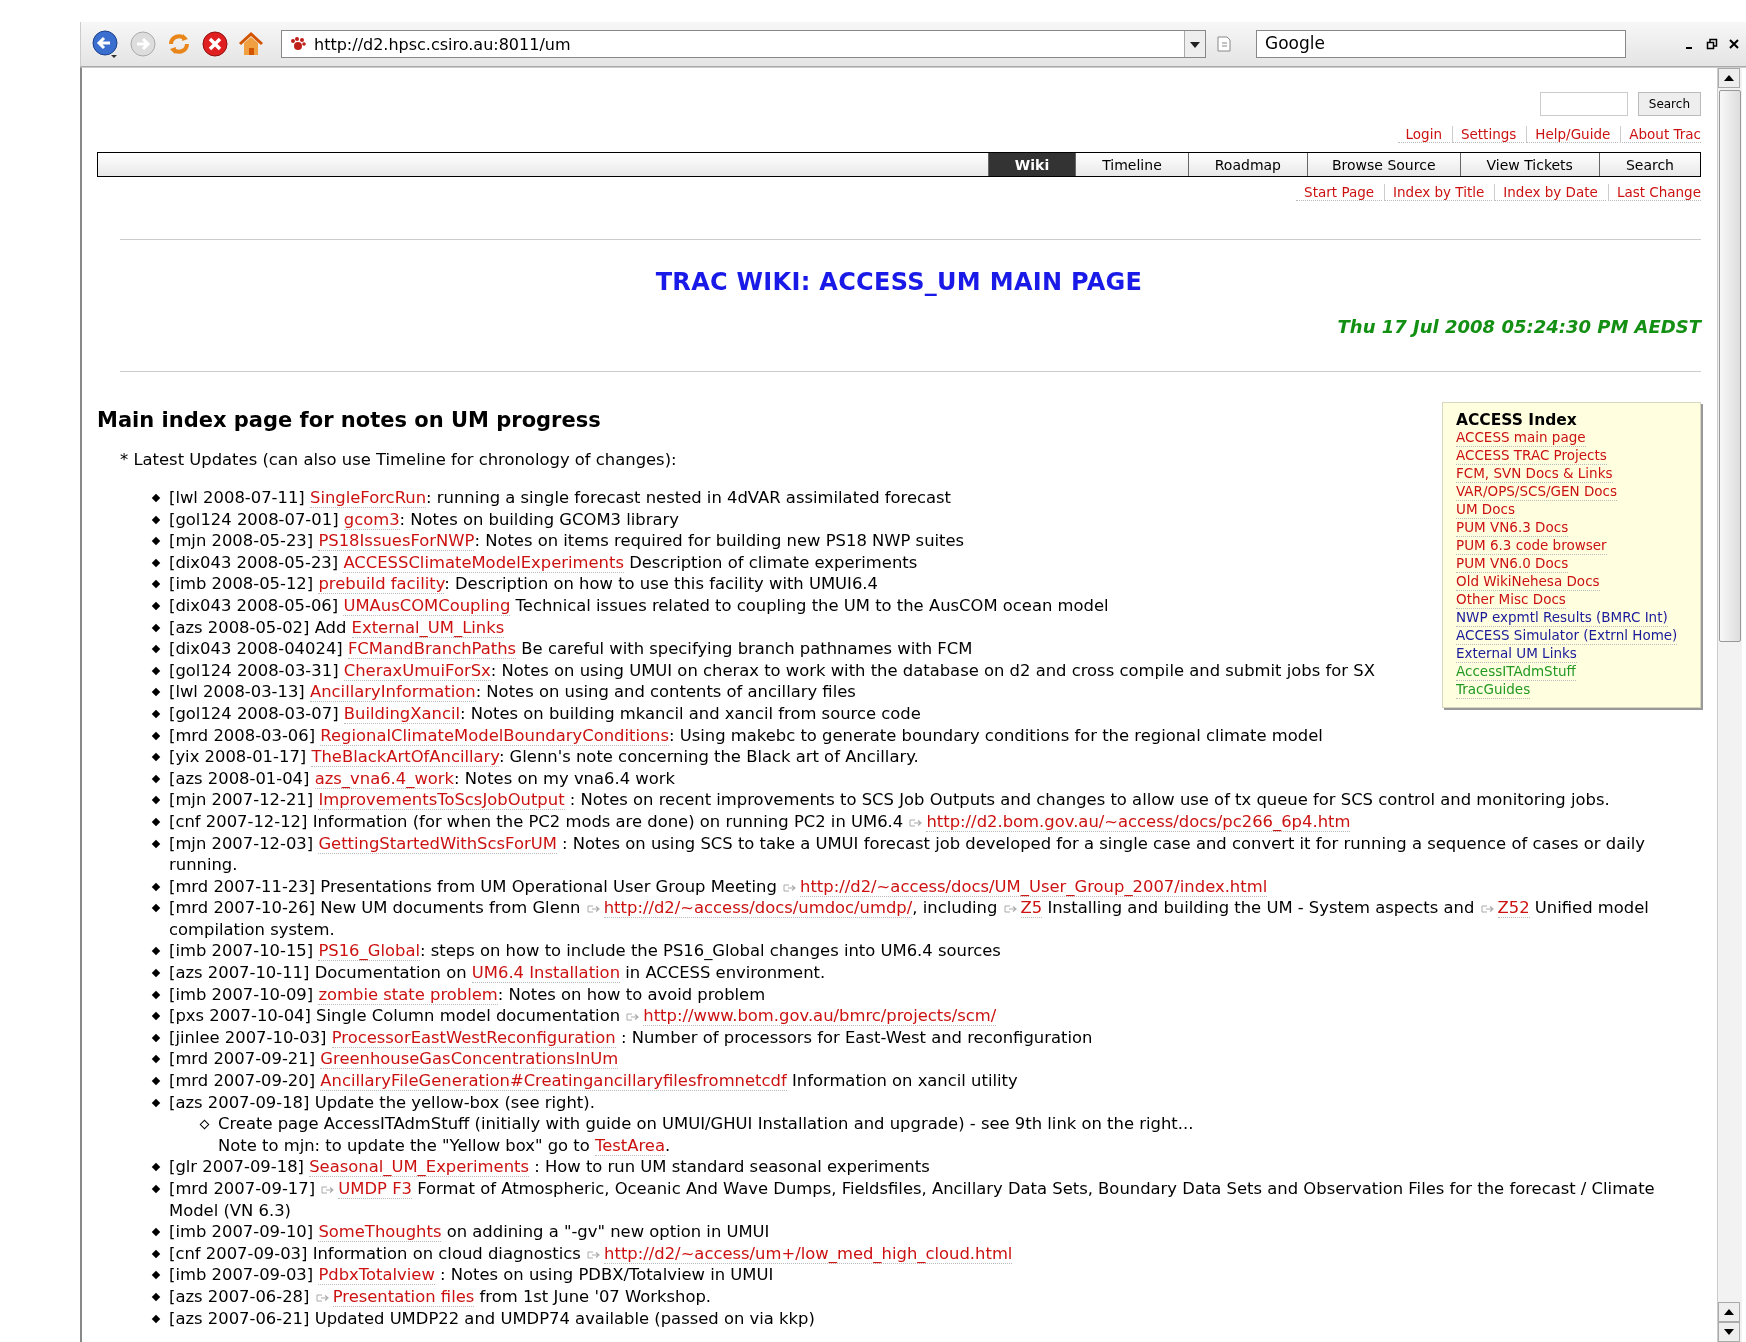 This screenshot has height=1342, width=1746. What do you see at coordinates (1383, 164) in the screenshot?
I see `nav-tab: Browse Source` at bounding box center [1383, 164].